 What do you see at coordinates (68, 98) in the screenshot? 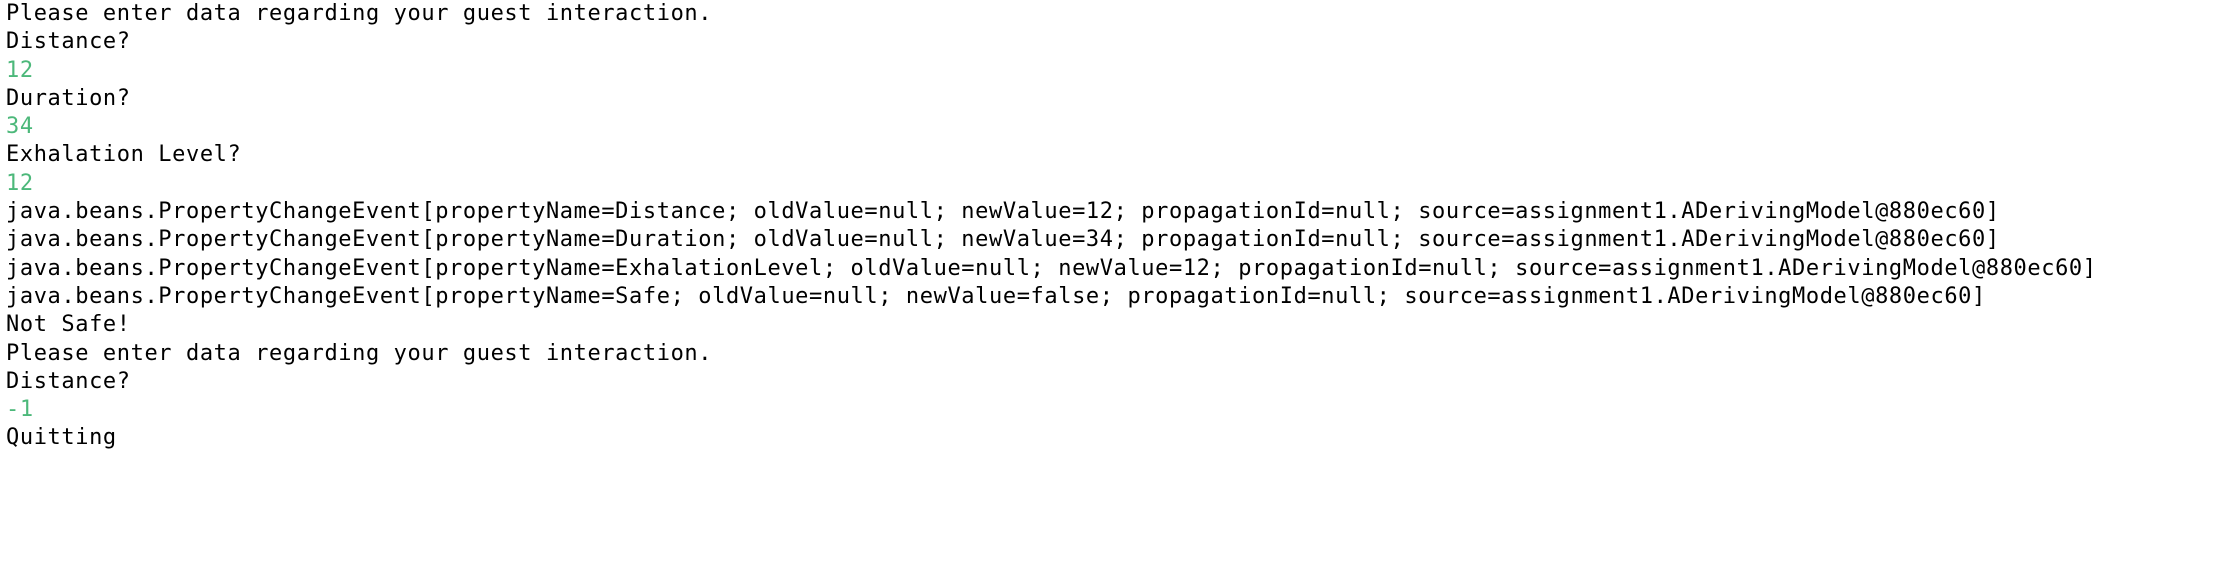
I see `duration-prompt: Duration?` at bounding box center [68, 98].